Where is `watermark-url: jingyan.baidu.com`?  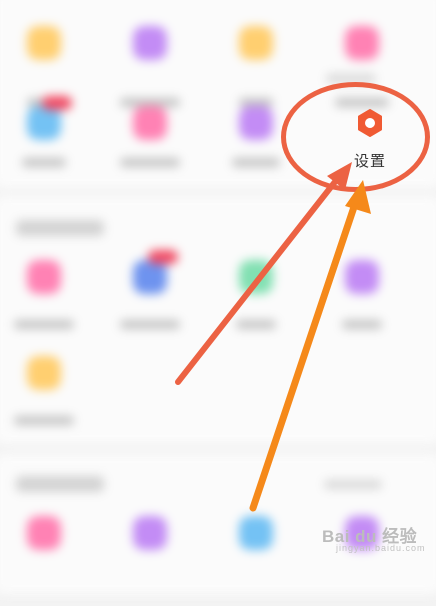
watermark-url: jingyan.baidu.com is located at coordinates (381, 548).